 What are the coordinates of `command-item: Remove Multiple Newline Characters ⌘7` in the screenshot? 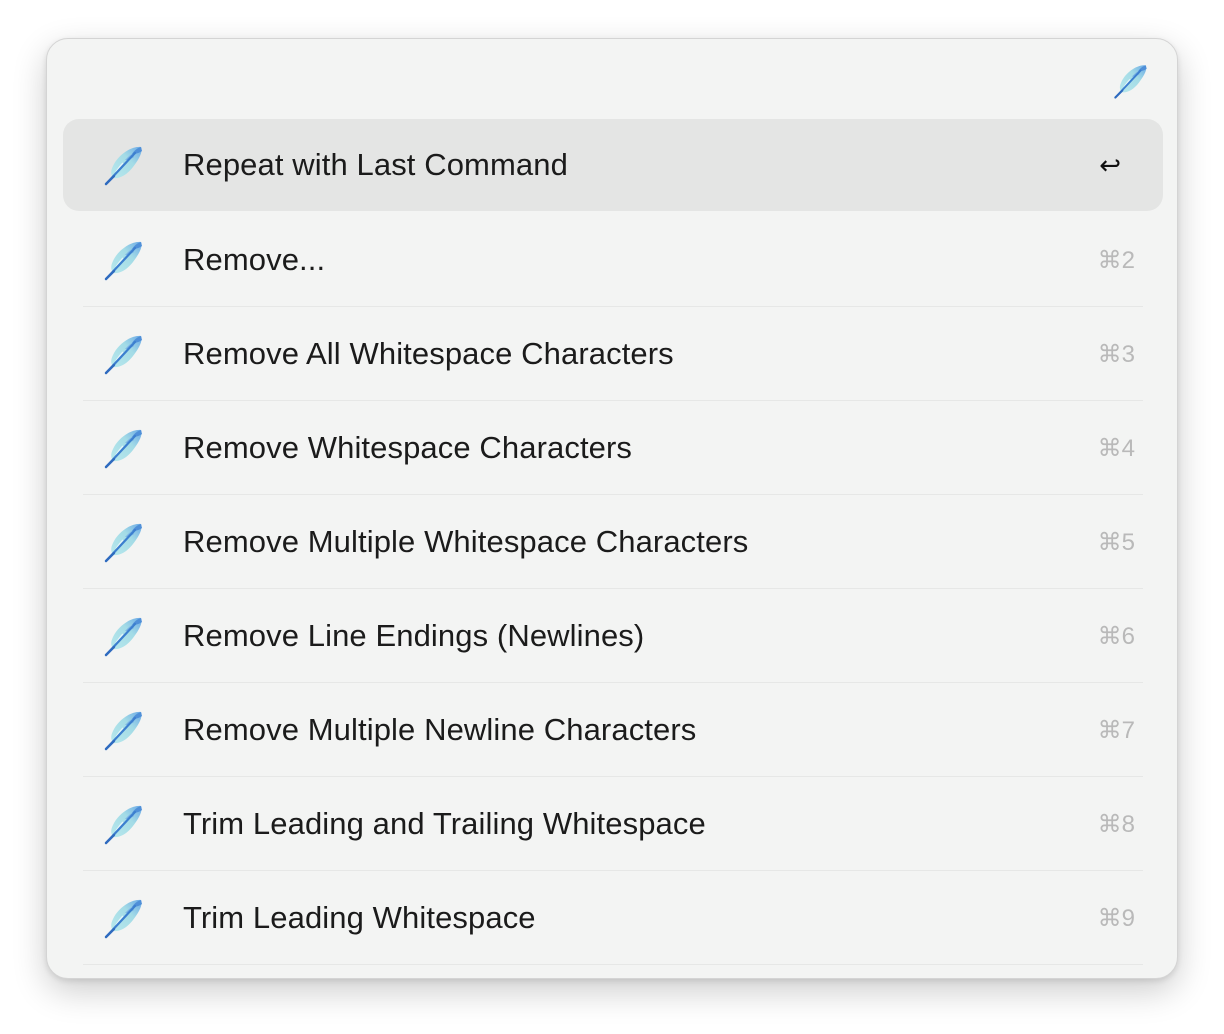 It's located at (613, 730).